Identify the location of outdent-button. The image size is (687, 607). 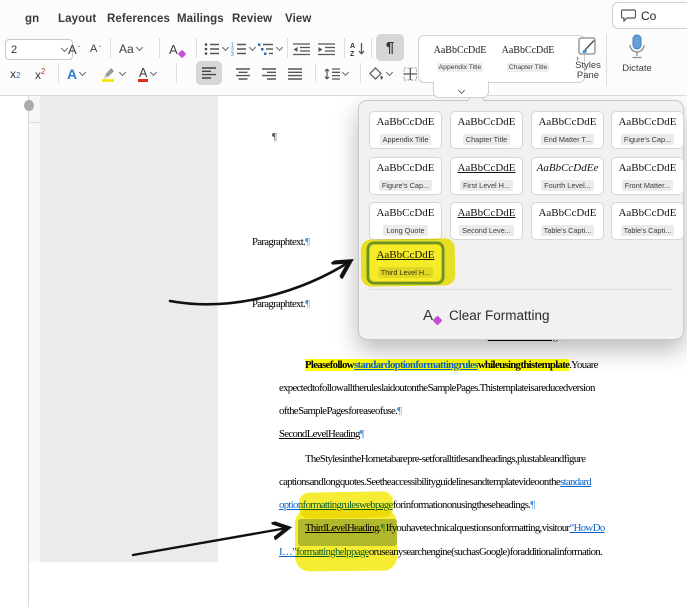
(301, 49).